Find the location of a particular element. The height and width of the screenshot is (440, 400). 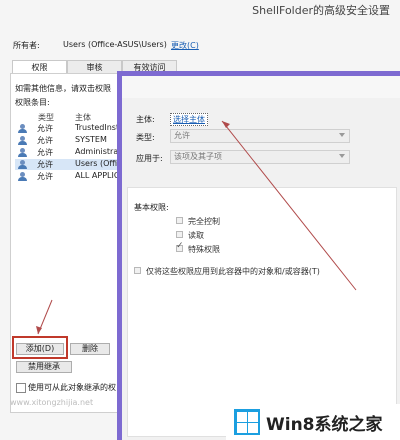

row-principal: SYSTEM is located at coordinates (91, 139).